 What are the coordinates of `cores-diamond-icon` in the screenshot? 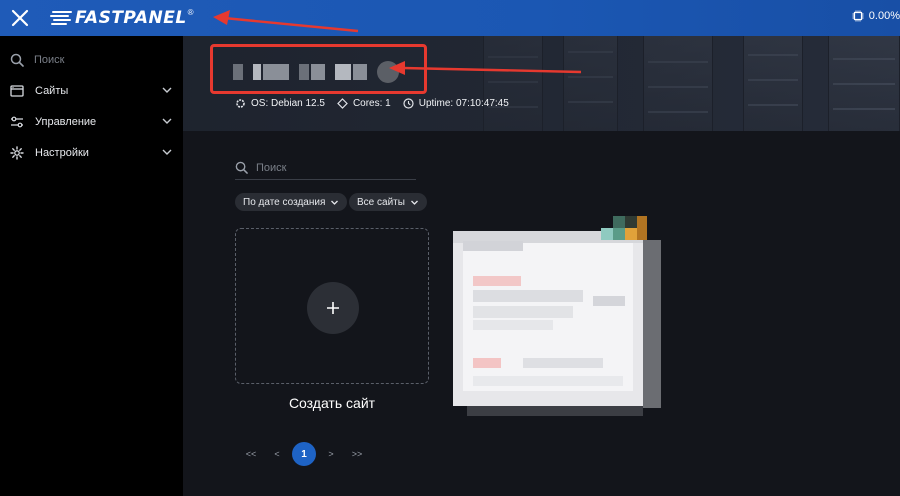 It's located at (342, 103).